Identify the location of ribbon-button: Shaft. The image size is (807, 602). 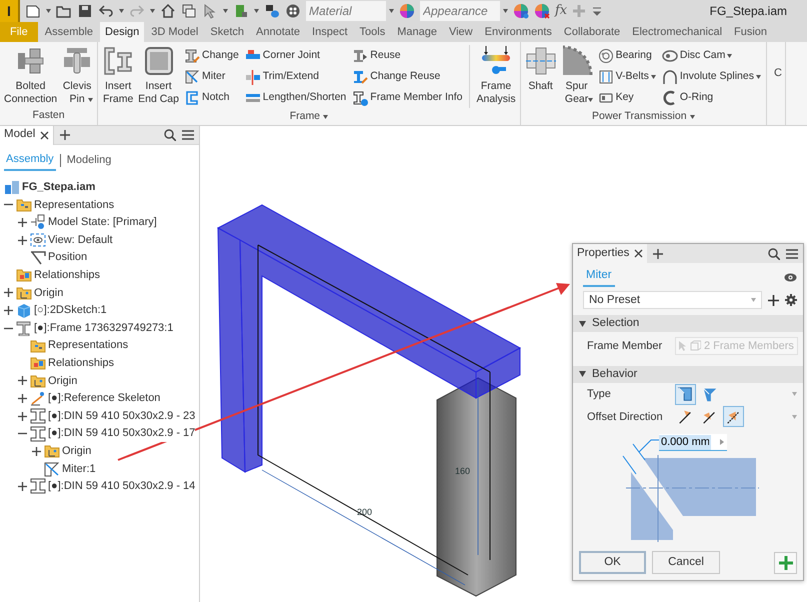
(541, 76).